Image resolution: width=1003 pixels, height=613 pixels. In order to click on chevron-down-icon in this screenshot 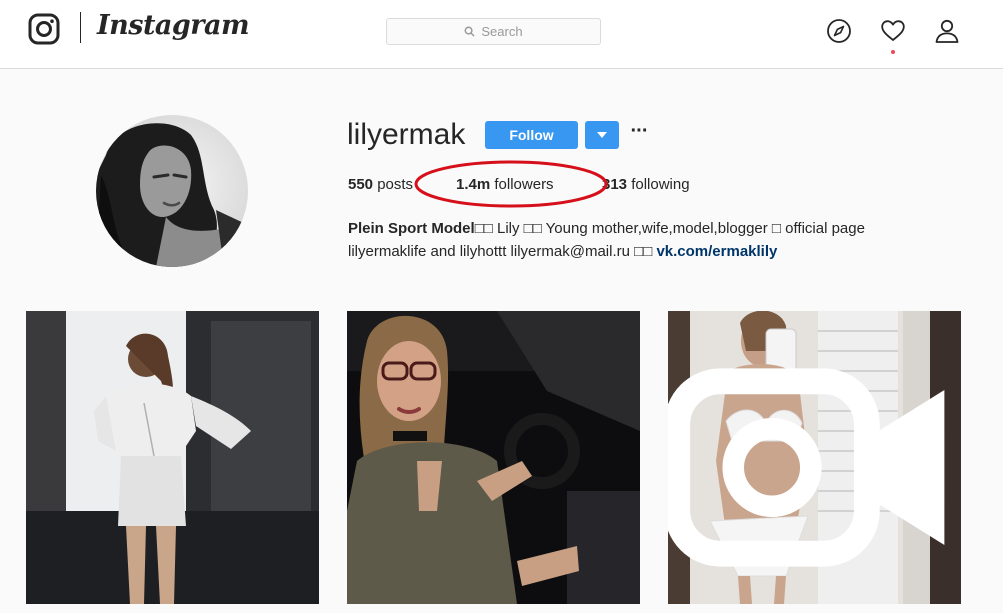, I will do `click(602, 135)`.